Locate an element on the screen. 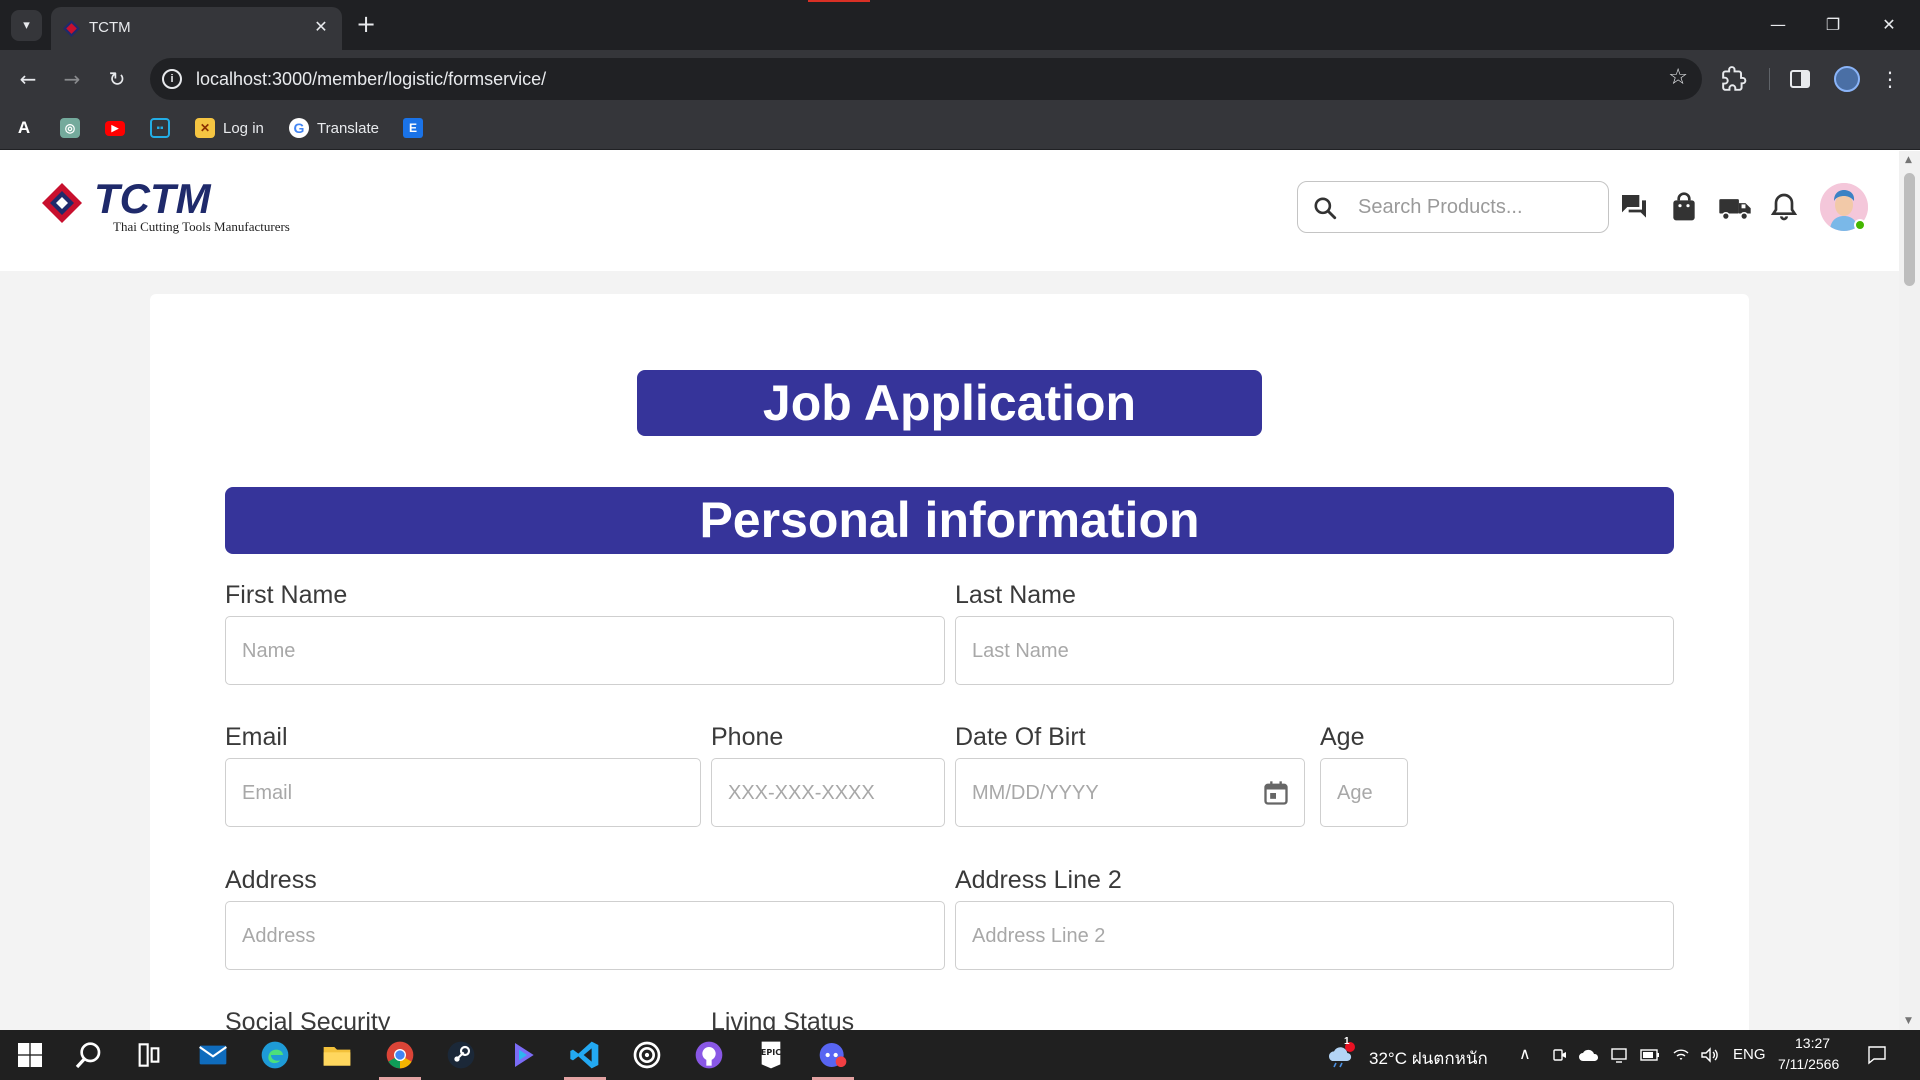 This screenshot has width=1920, height=1080. dob-field is located at coordinates (1130, 792).